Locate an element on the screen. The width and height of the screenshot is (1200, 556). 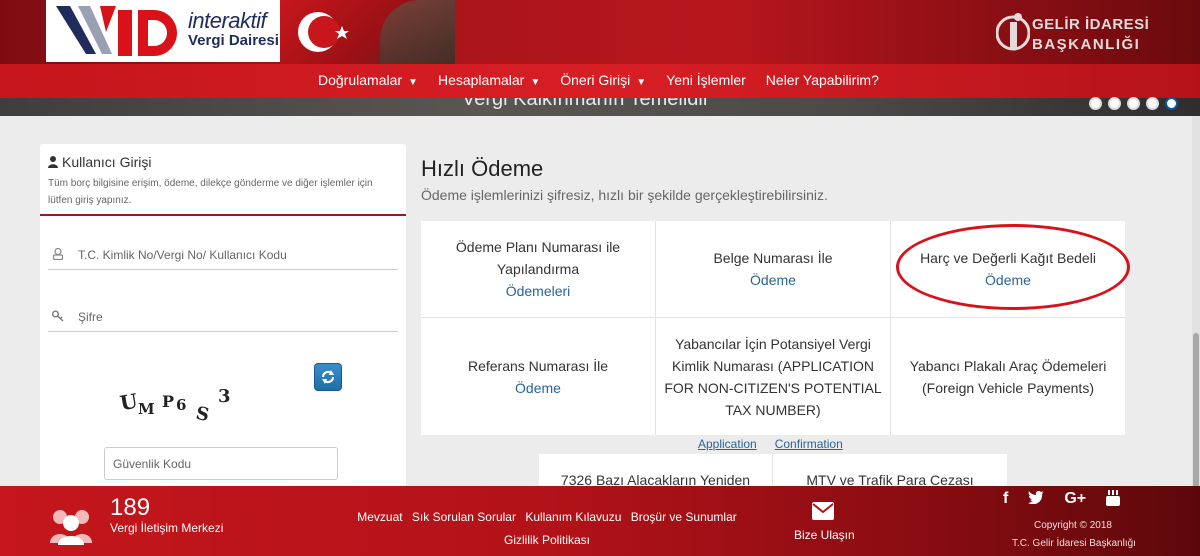
contact-label: Vergi İletişim Merkezi is located at coordinates (167, 528).